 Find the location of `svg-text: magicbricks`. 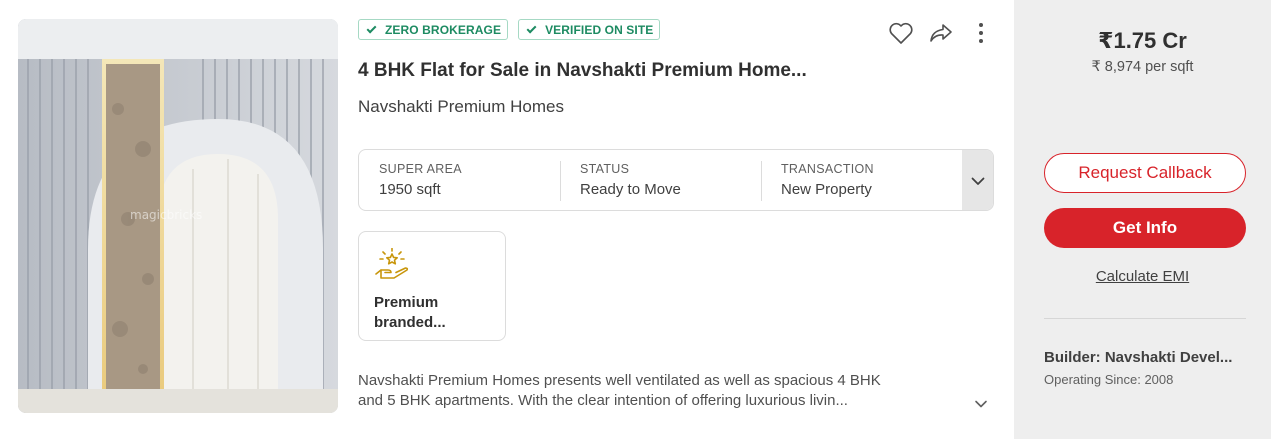

svg-text: magicbricks is located at coordinates (166, 215).